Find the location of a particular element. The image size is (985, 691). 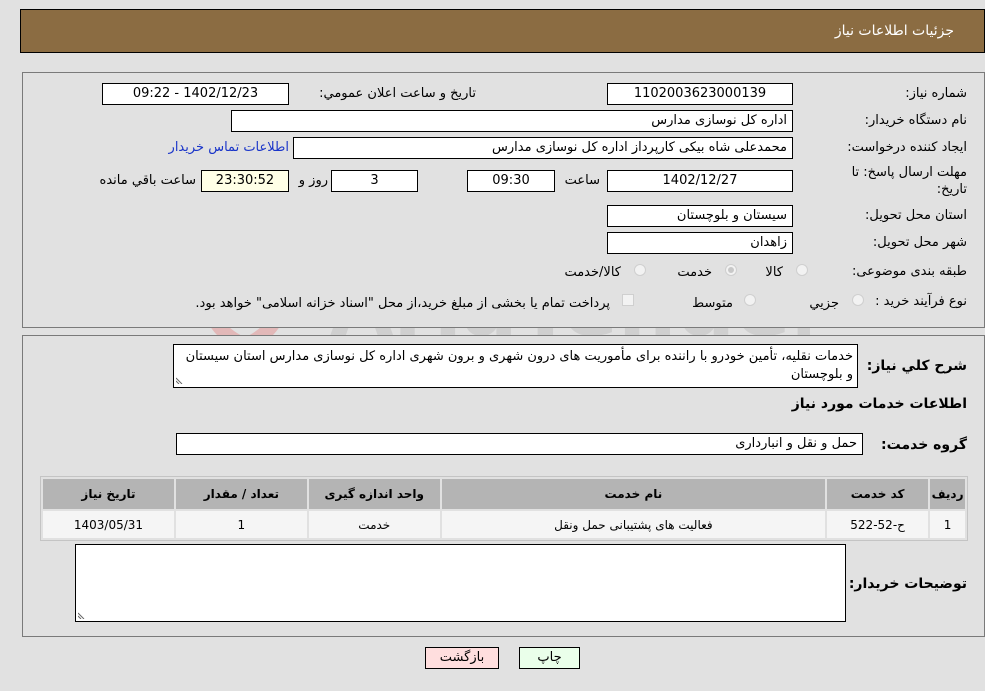

time-remaining-label: ساعت باقي مانده is located at coordinates (147, 180).